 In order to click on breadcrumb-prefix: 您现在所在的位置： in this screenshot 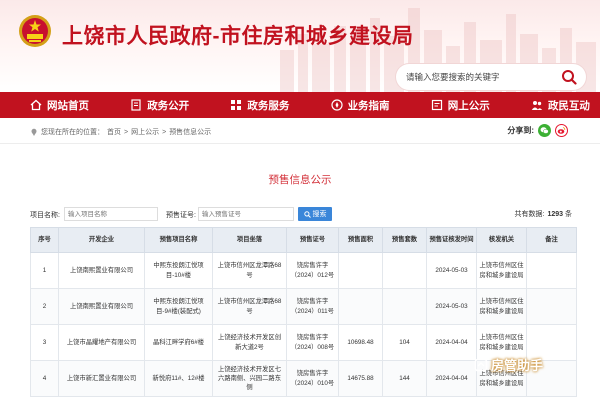, I will do `click(72, 132)`.